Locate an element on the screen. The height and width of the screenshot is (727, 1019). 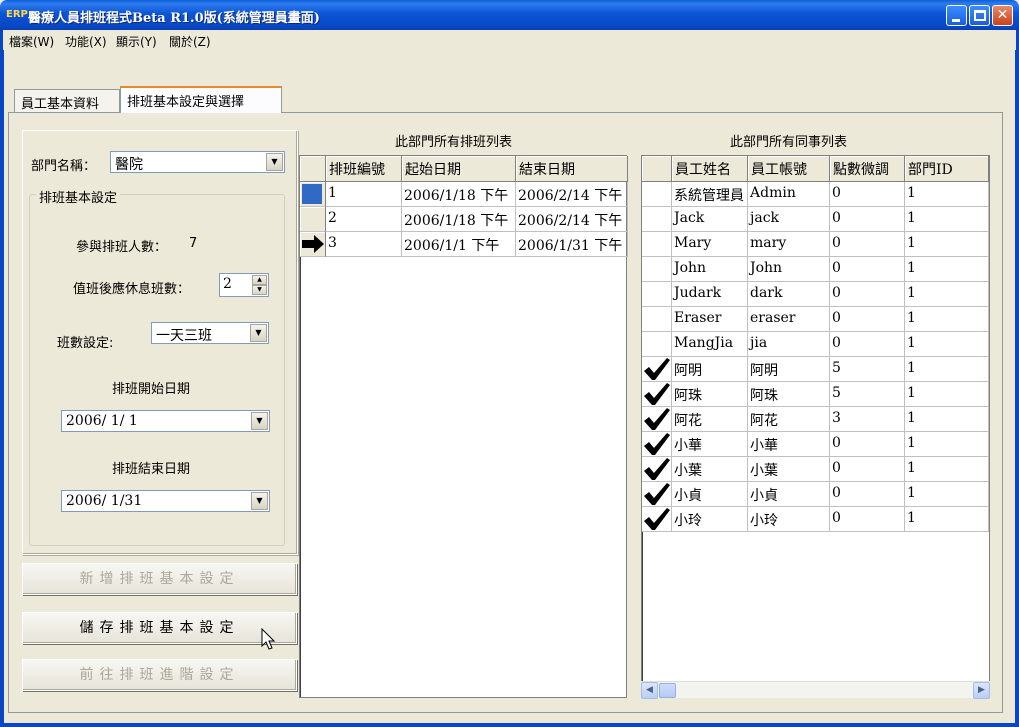
staff-cell-account: jia is located at coordinates (789, 344).